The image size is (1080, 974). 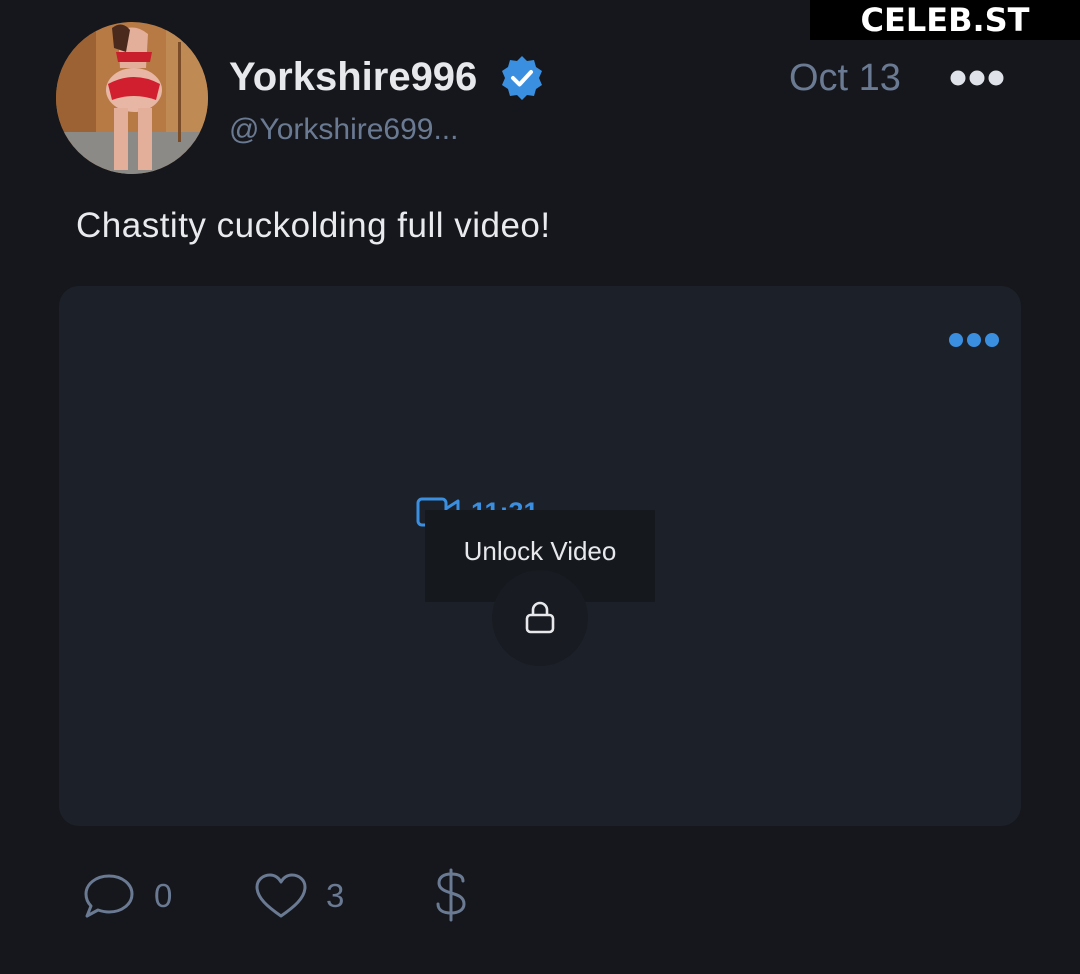 I want to click on unlock-button, so click(x=540, y=618).